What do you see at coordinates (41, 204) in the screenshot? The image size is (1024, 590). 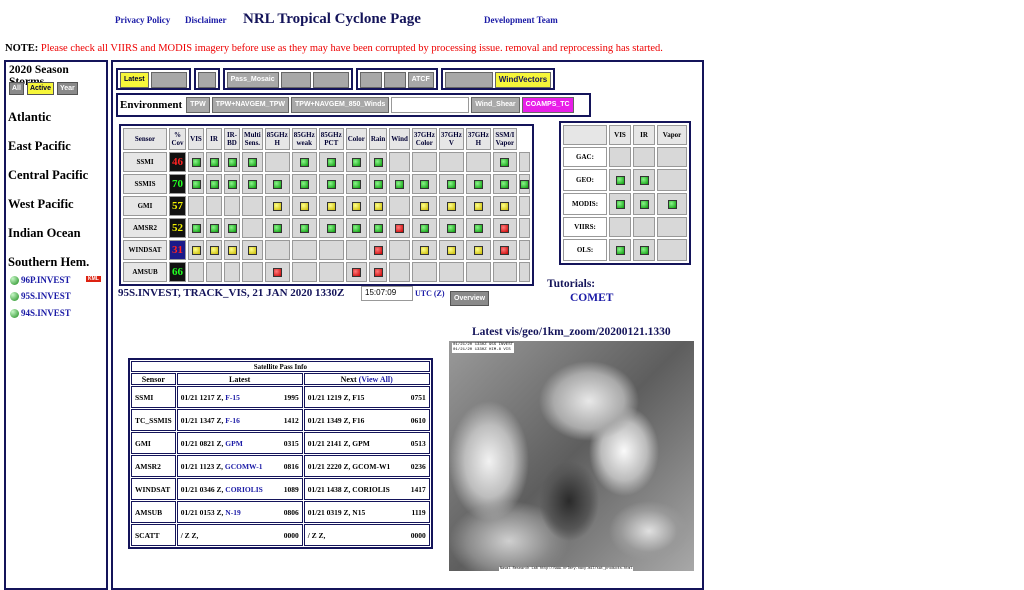 I see `basin-west-pacific: West Pacific` at bounding box center [41, 204].